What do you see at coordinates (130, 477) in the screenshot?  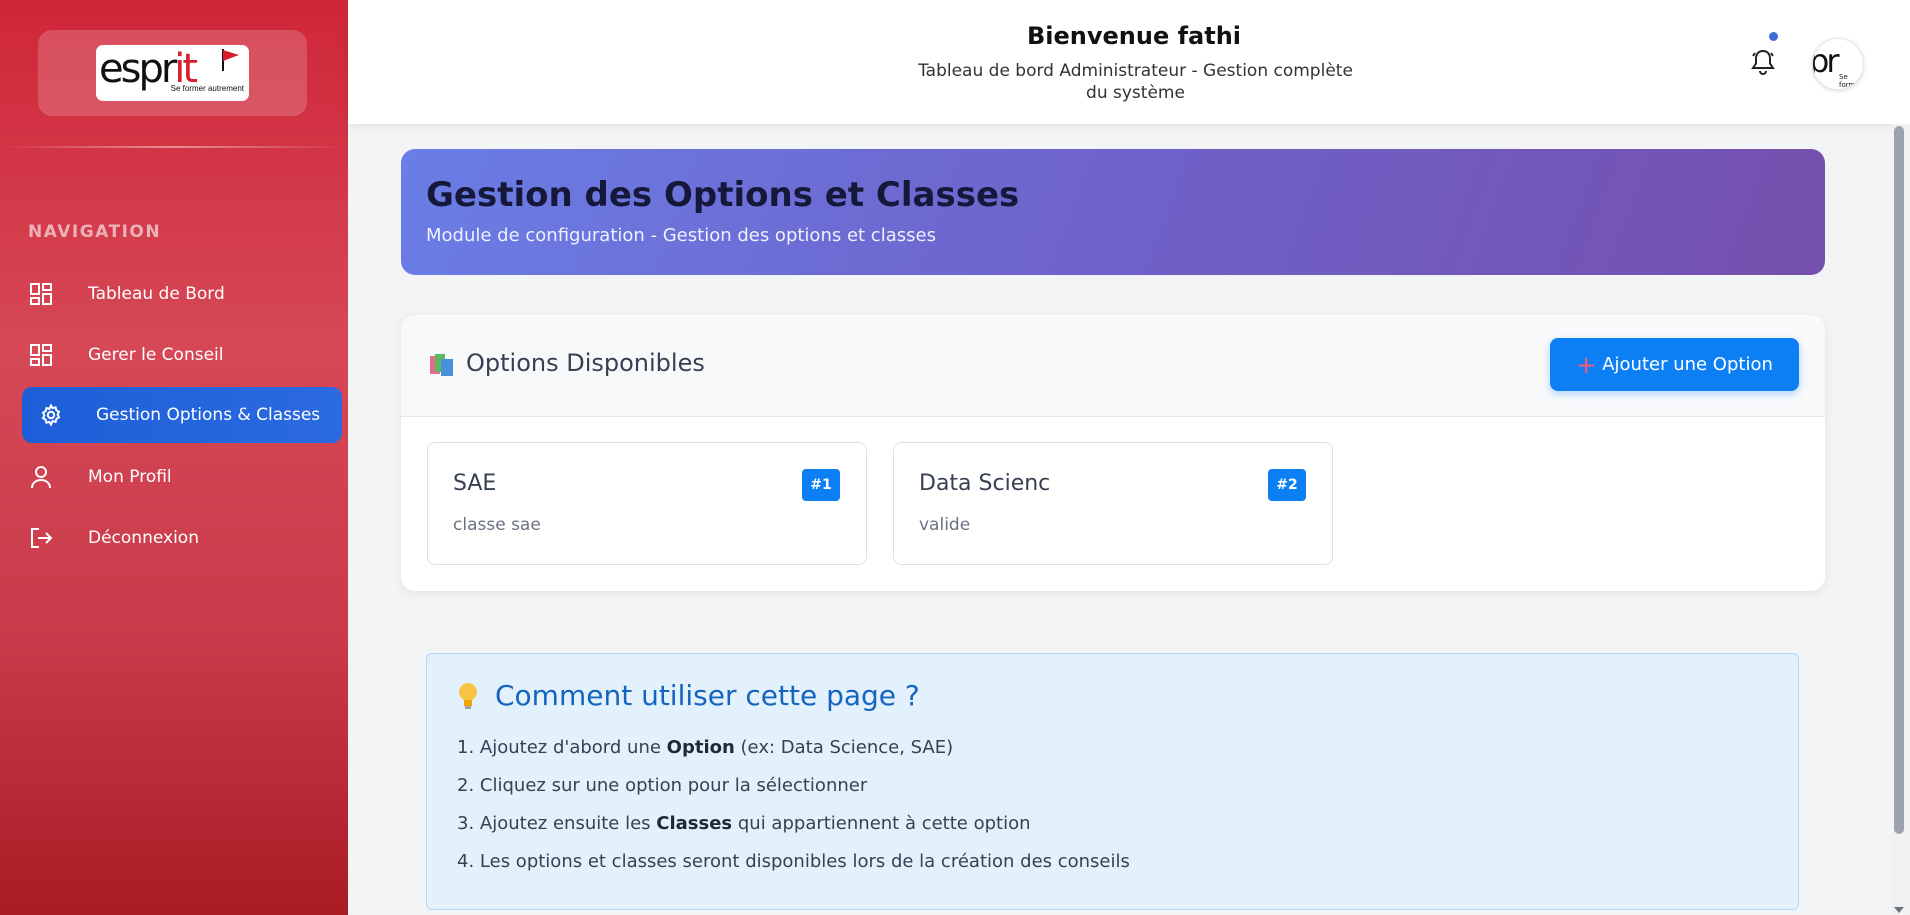 I see `sidebar-item-label: Mon Profil` at bounding box center [130, 477].